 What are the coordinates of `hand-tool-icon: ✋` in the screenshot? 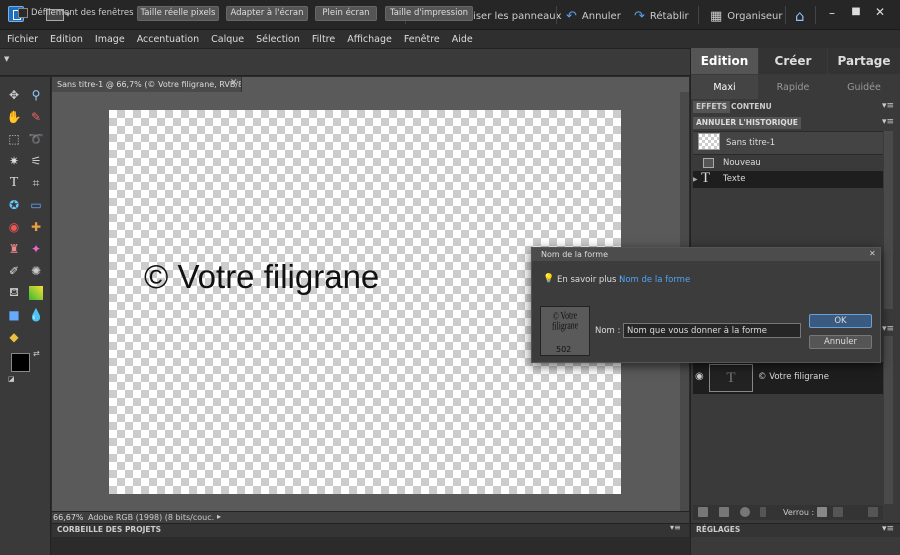 It's located at (14, 117).